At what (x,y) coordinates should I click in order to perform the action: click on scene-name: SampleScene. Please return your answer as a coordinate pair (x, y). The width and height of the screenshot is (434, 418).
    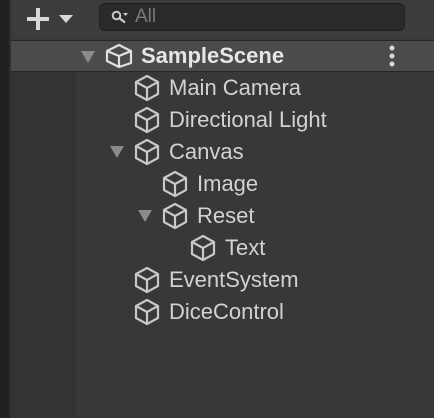
    Looking at the image, I should click on (213, 55).